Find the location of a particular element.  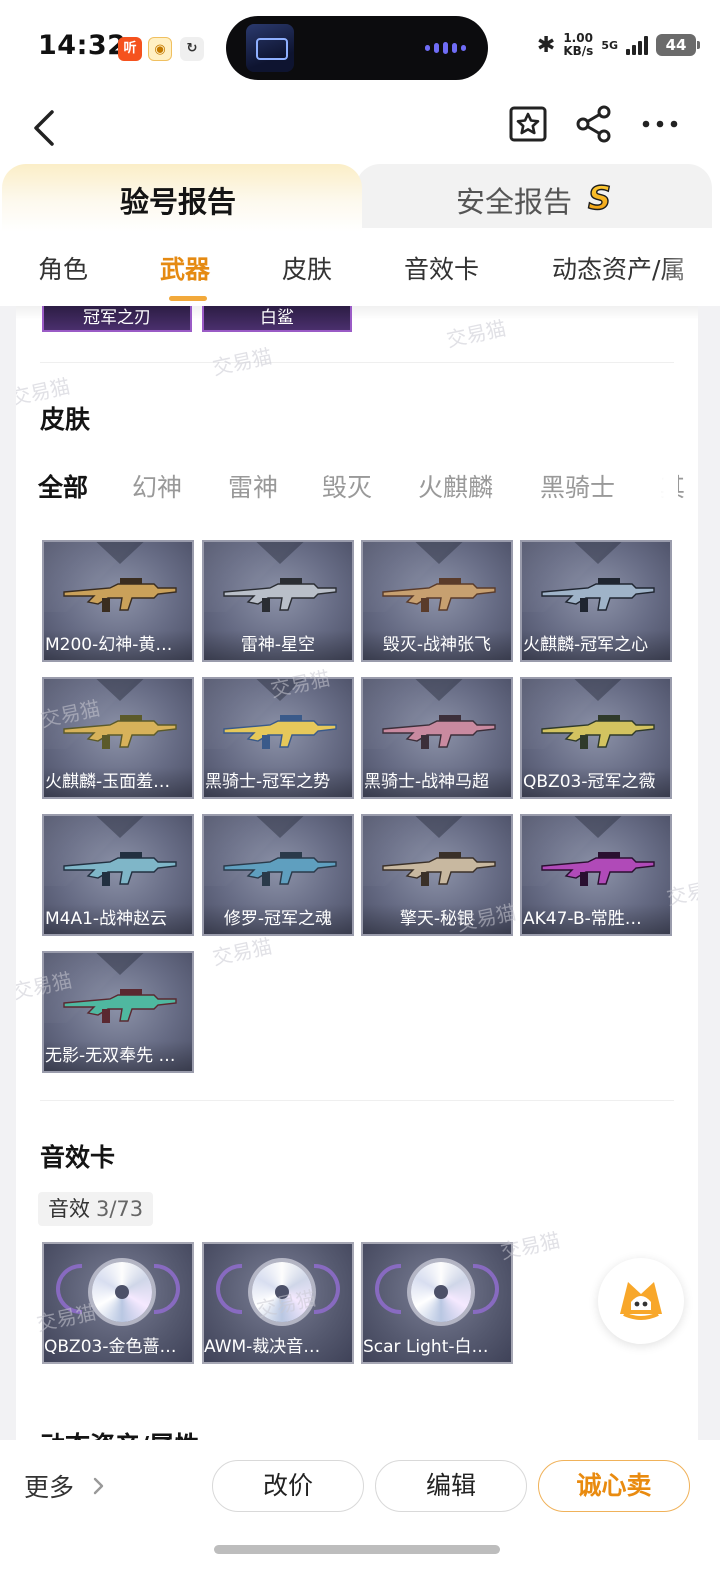

edit-price-button: 改价 is located at coordinates (288, 1486).